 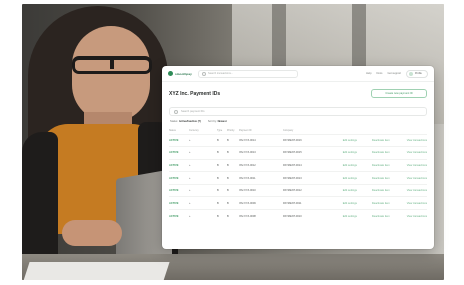 What do you see at coordinates (261, 140) in the screenshot?
I see `payment-id-cell: INV-XYZ-0014` at bounding box center [261, 140].